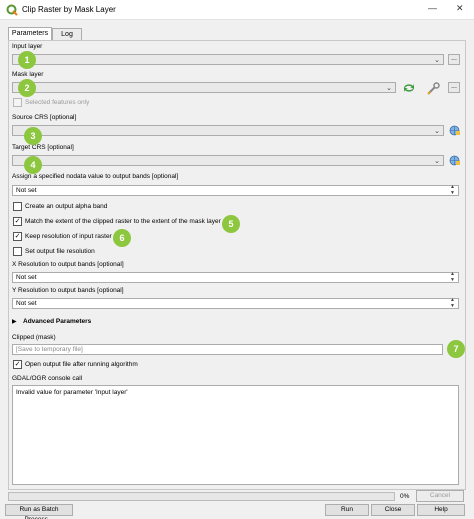 The width and height of the screenshot is (474, 519). Describe the element at coordinates (26, 277) in the screenshot. I see `x-resolution-value: Not set` at that location.